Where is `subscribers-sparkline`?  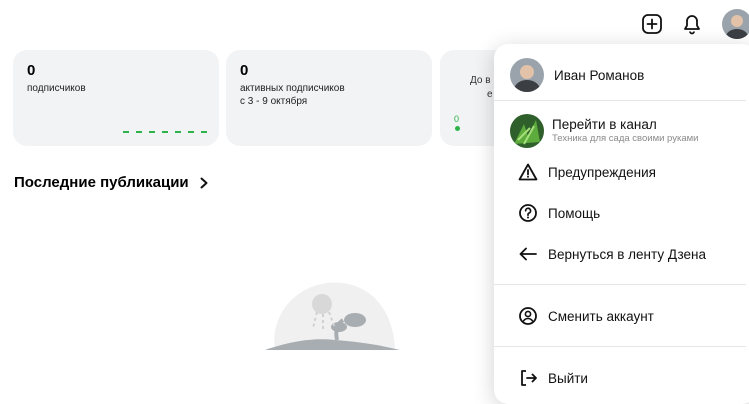 subscribers-sparkline is located at coordinates (168, 132).